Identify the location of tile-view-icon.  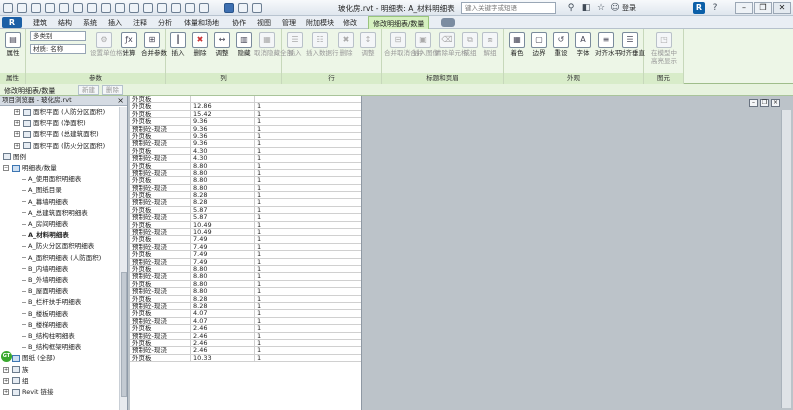
(243, 8).